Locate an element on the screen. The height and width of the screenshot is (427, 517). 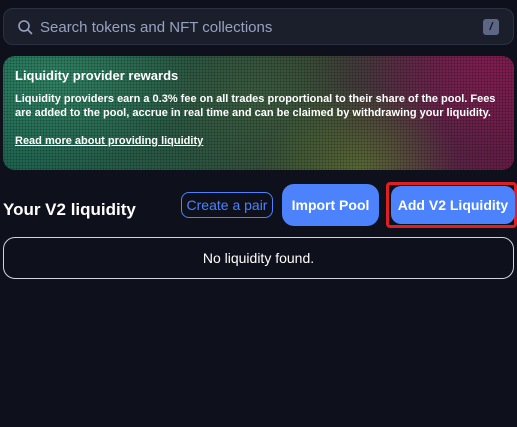
empty-state-message: No liquidity found. is located at coordinates (258, 258).